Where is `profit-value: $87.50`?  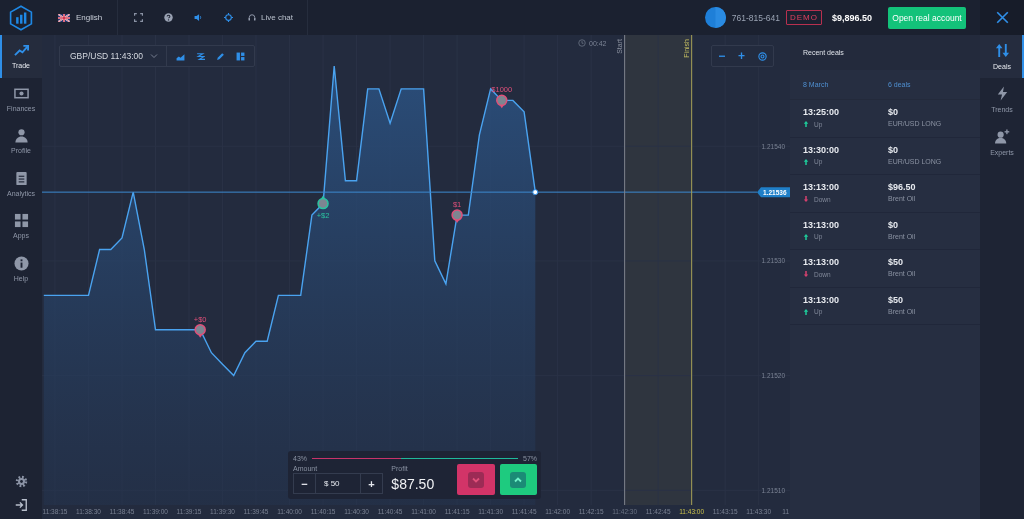 profit-value: $87.50 is located at coordinates (413, 484).